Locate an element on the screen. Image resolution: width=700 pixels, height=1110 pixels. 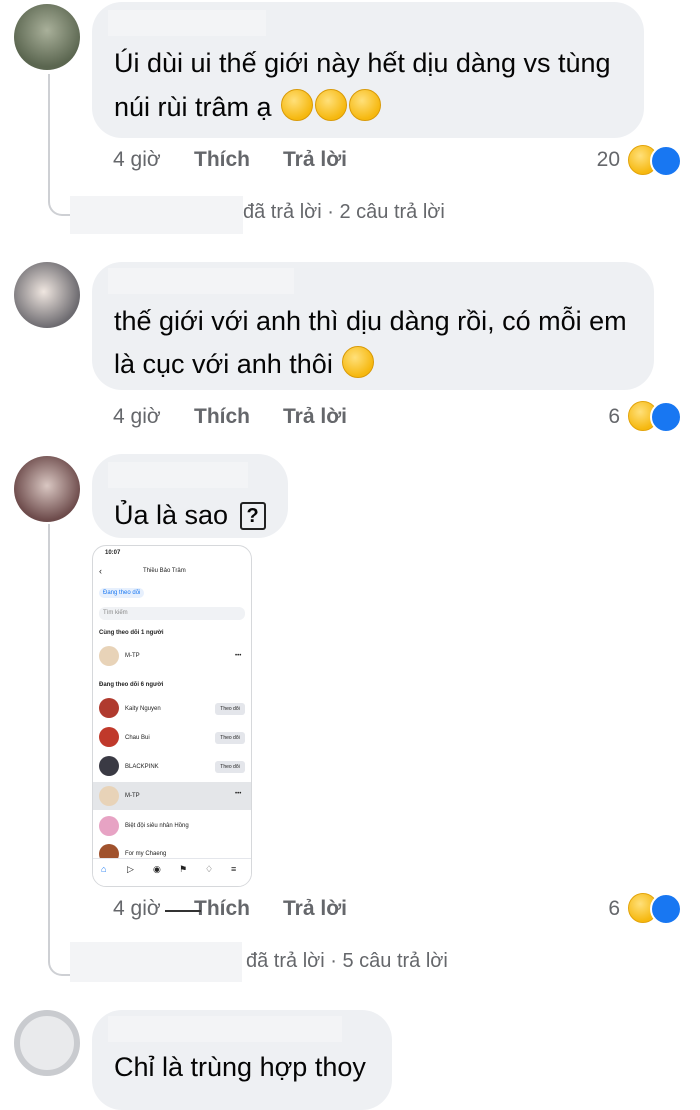
raised-eyebrow-icon is located at coordinates (358, 362).